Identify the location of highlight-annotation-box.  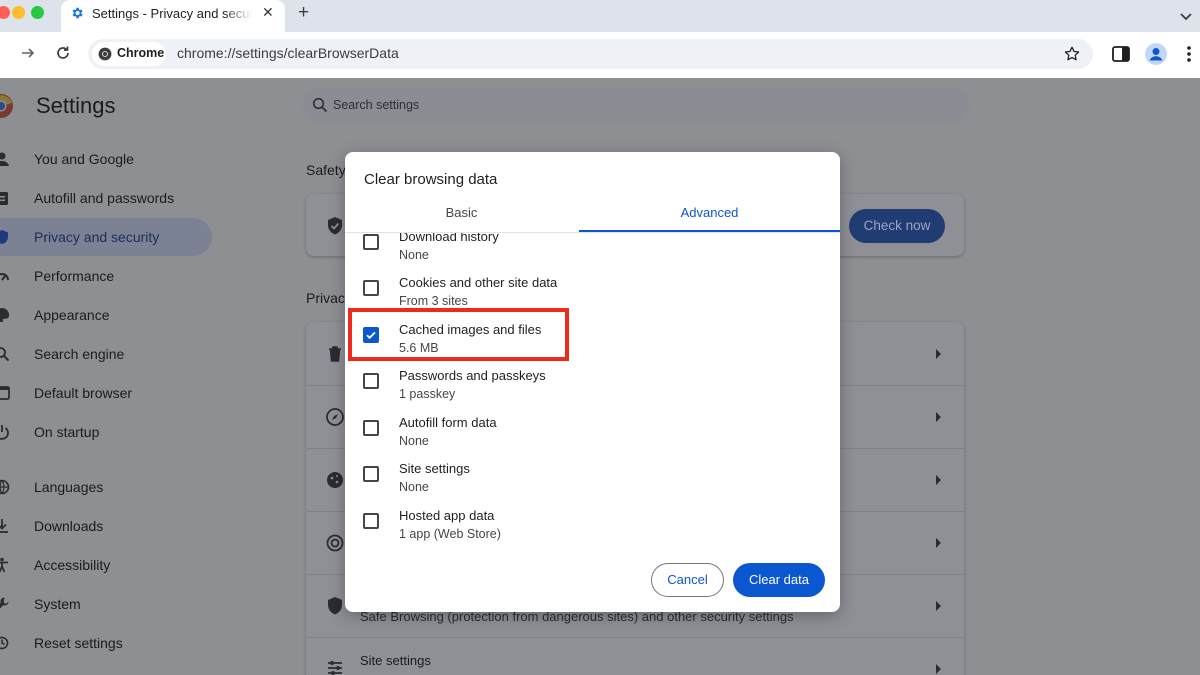
(458, 334).